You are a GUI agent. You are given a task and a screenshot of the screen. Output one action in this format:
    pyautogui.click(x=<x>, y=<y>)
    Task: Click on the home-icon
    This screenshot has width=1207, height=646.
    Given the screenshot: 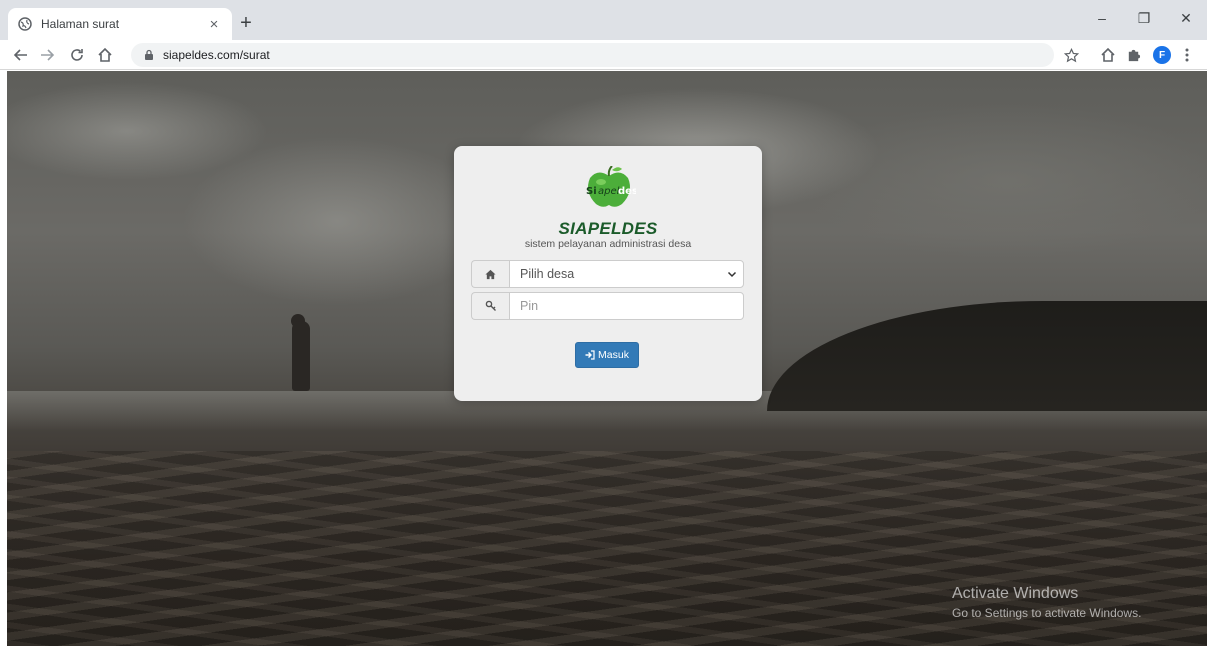 What is the action you would take?
    pyautogui.click(x=490, y=274)
    